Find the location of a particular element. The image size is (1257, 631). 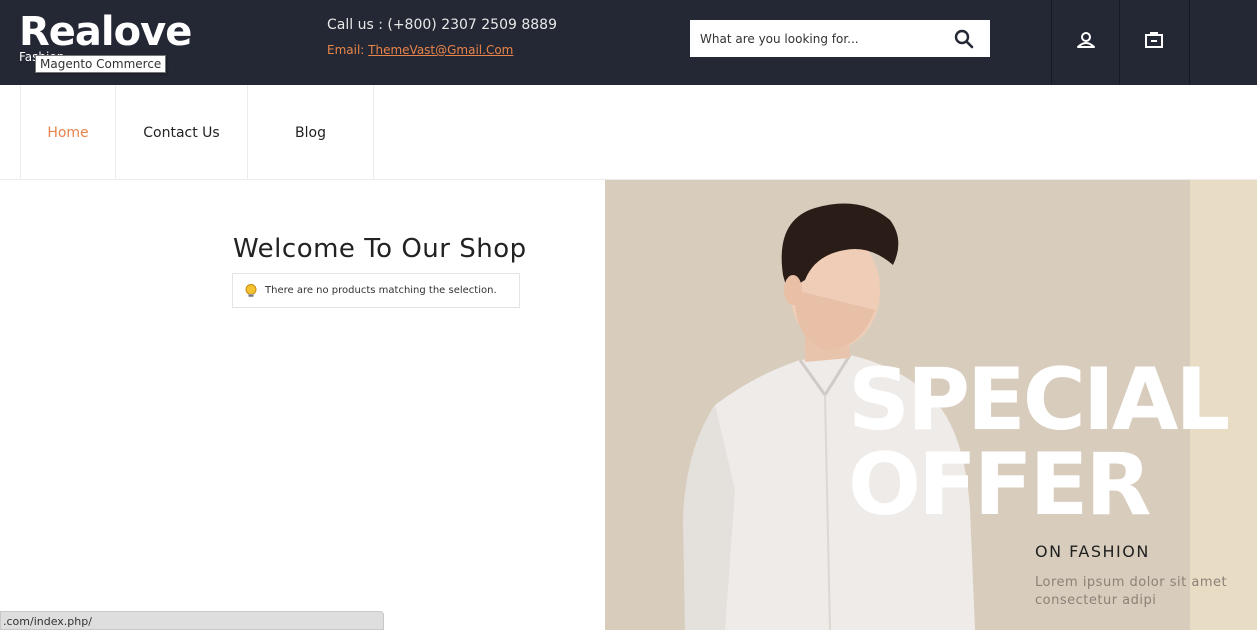

account-button is located at coordinates (1086, 40).